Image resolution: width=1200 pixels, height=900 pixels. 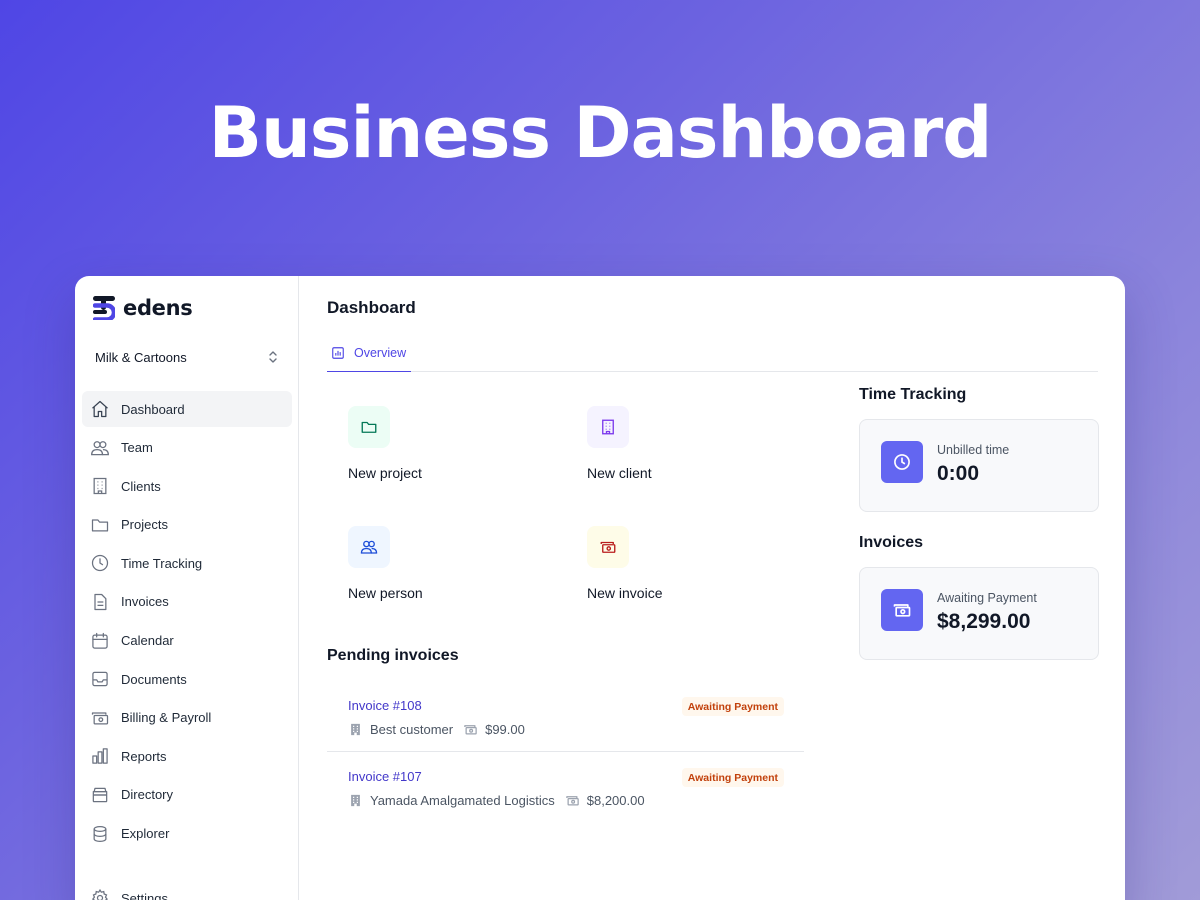 I want to click on awaiting-payment-card: Awaiting Payment $8,299.00, so click(x=979, y=613).